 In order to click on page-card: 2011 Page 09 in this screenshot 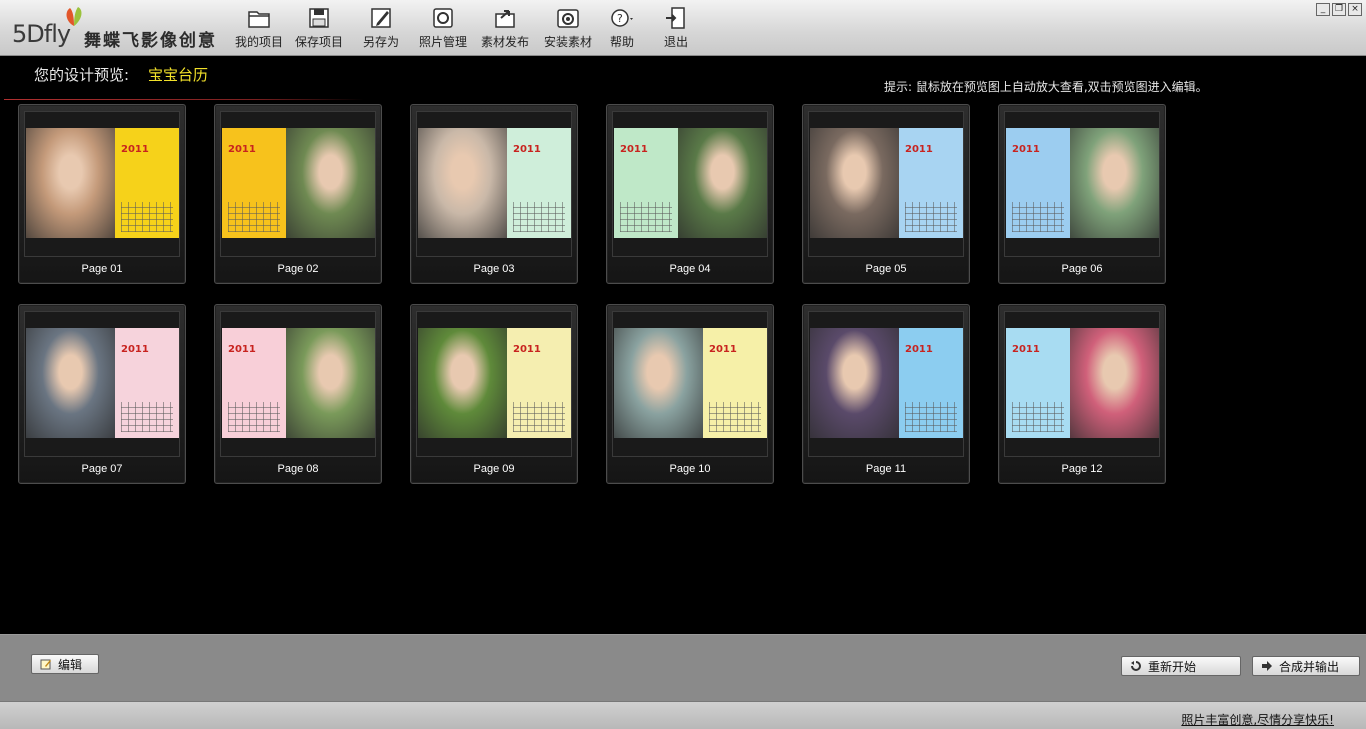, I will do `click(494, 394)`.